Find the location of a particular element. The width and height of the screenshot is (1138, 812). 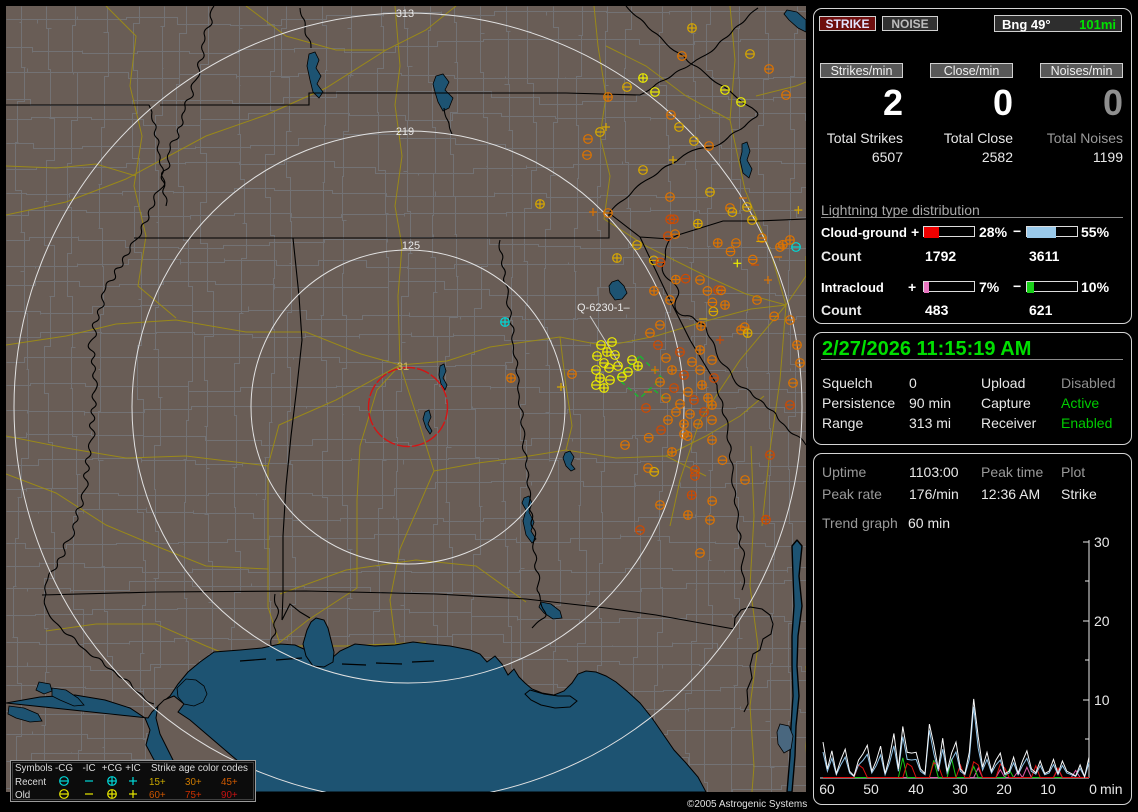

svg-text: 75+ is located at coordinates (193, 795).